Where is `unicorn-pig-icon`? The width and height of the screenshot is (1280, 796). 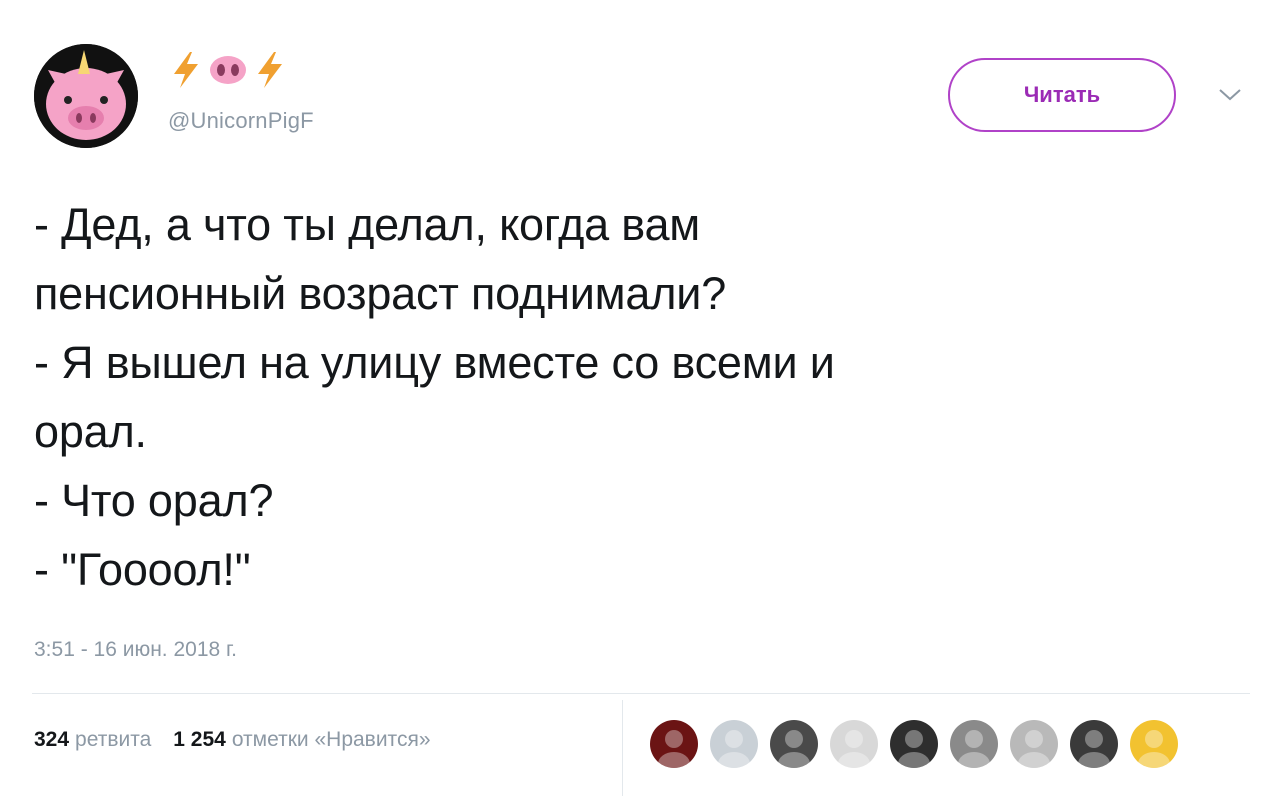
unicorn-pig-icon is located at coordinates (86, 96).